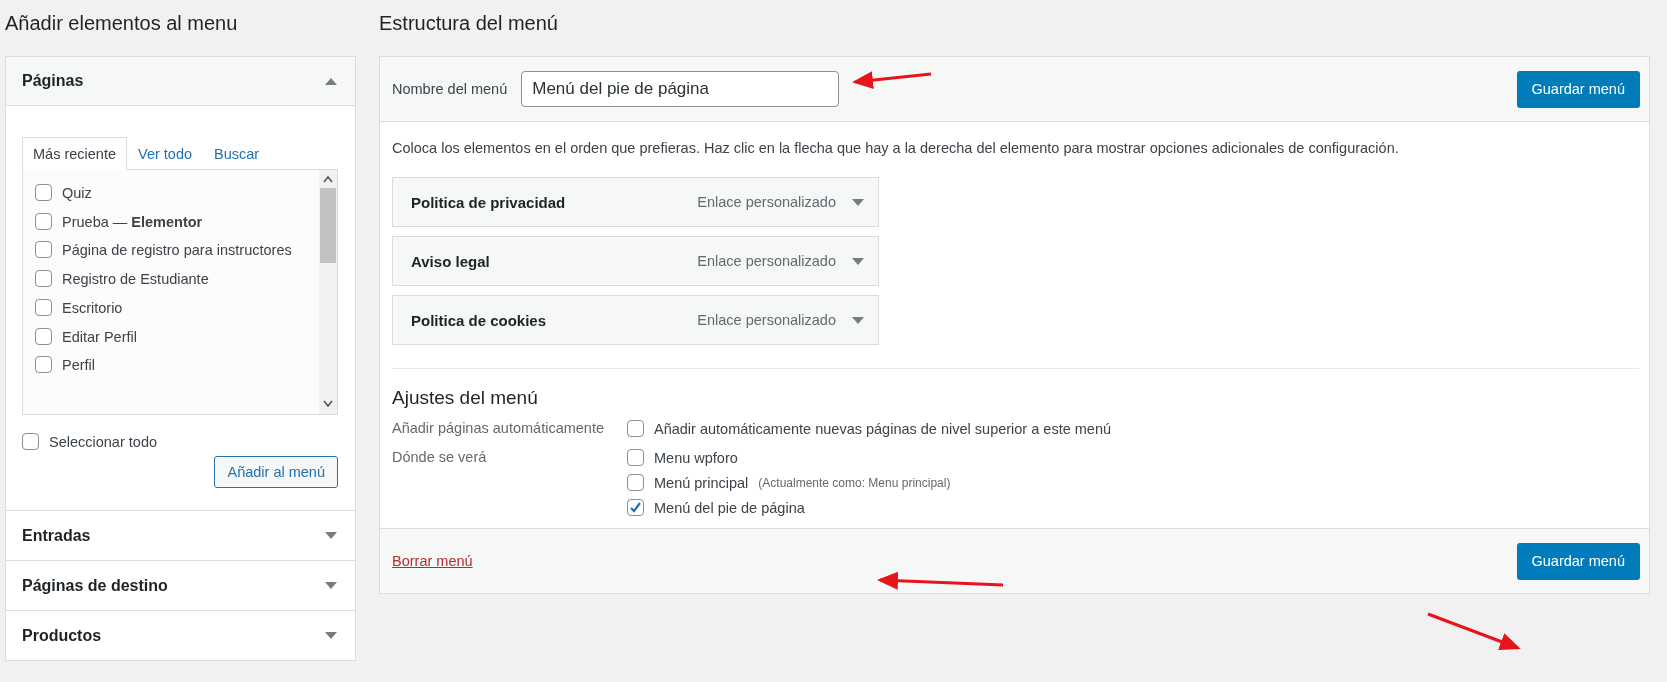 The height and width of the screenshot is (682, 1667). What do you see at coordinates (489, 202) in the screenshot?
I see `menu-item-title: Politica de privacidad` at bounding box center [489, 202].